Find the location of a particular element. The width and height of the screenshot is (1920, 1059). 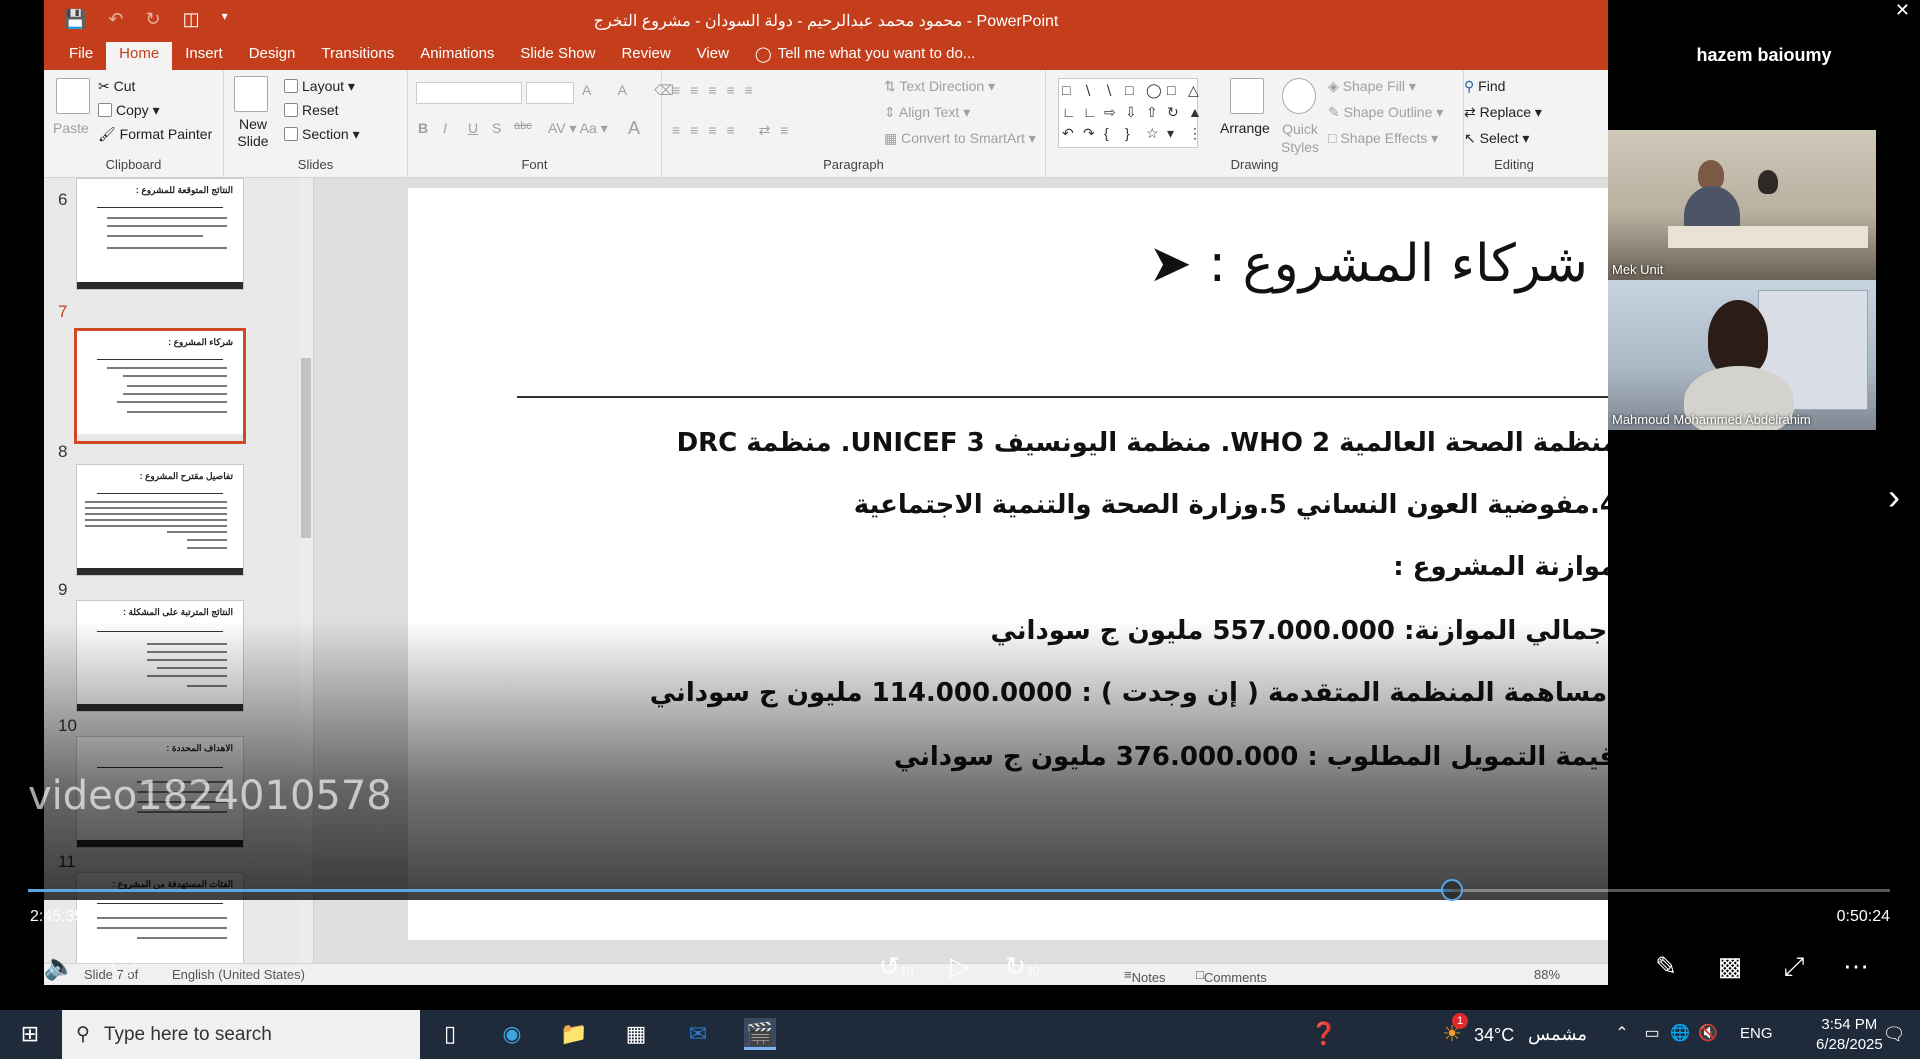

comments-button: □ Comments is located at coordinates (1231, 976).